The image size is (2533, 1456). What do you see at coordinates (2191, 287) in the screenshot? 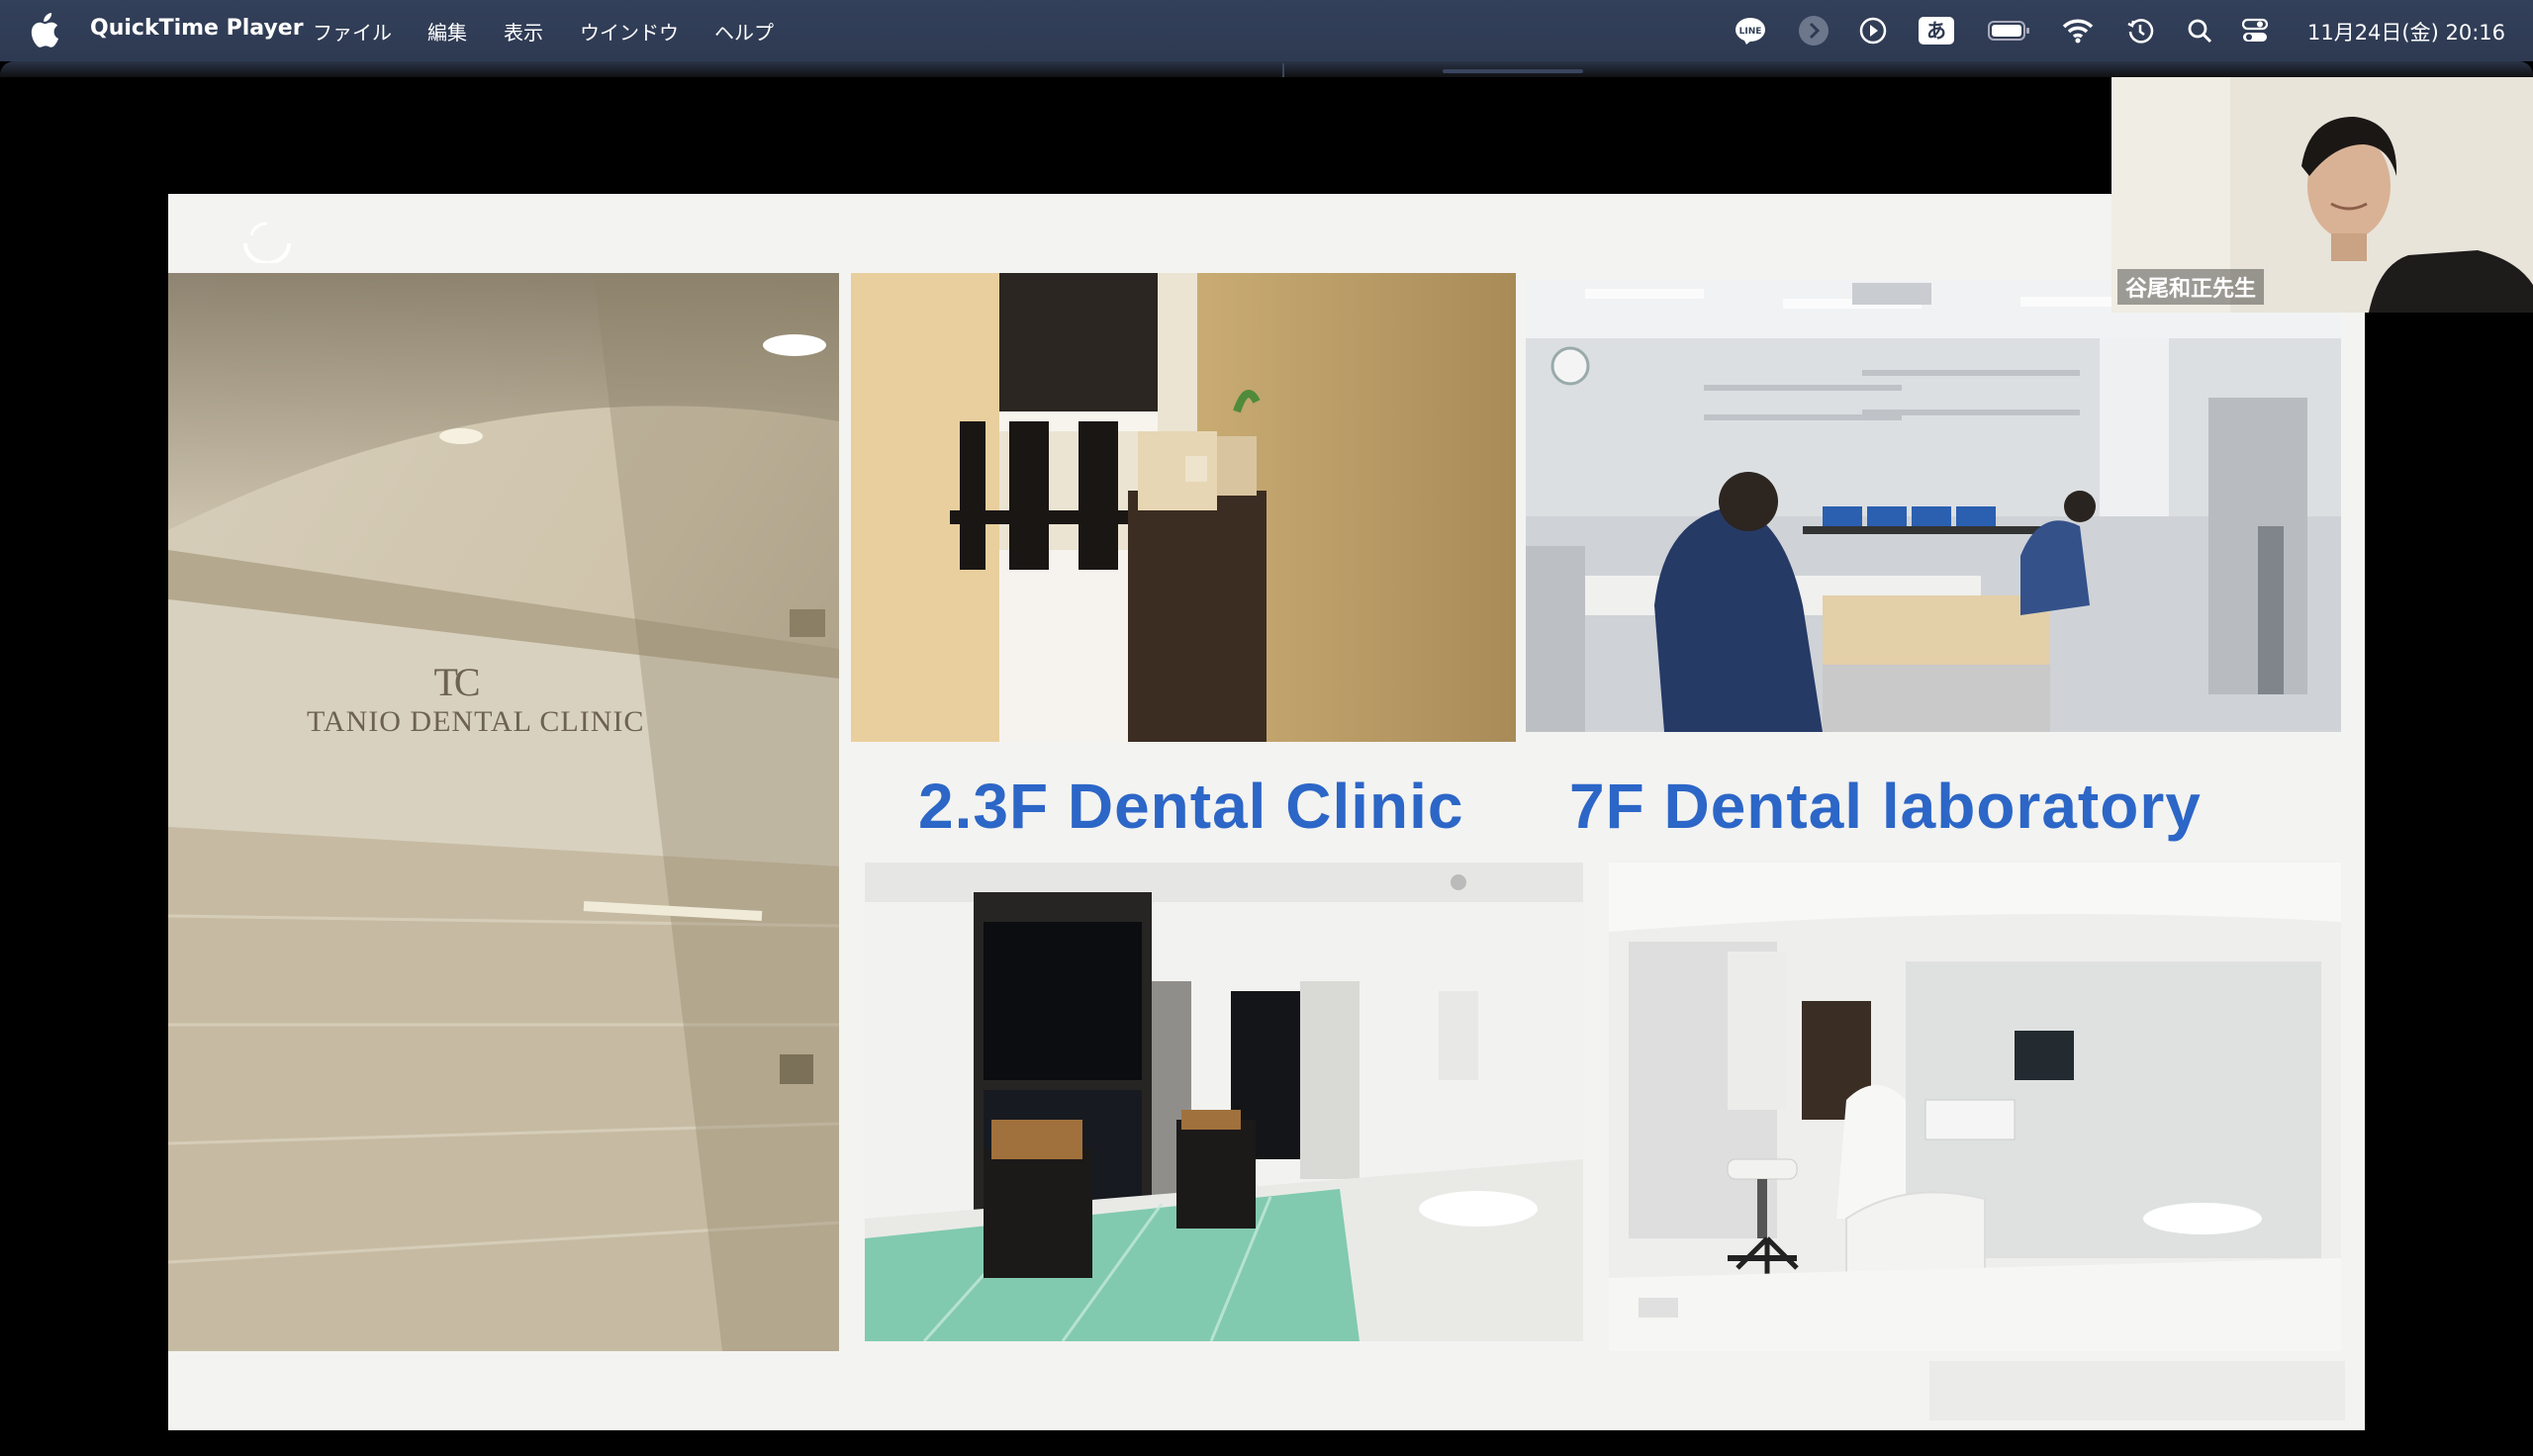
I see `participant-name-label: 谷尾和正先生` at bounding box center [2191, 287].